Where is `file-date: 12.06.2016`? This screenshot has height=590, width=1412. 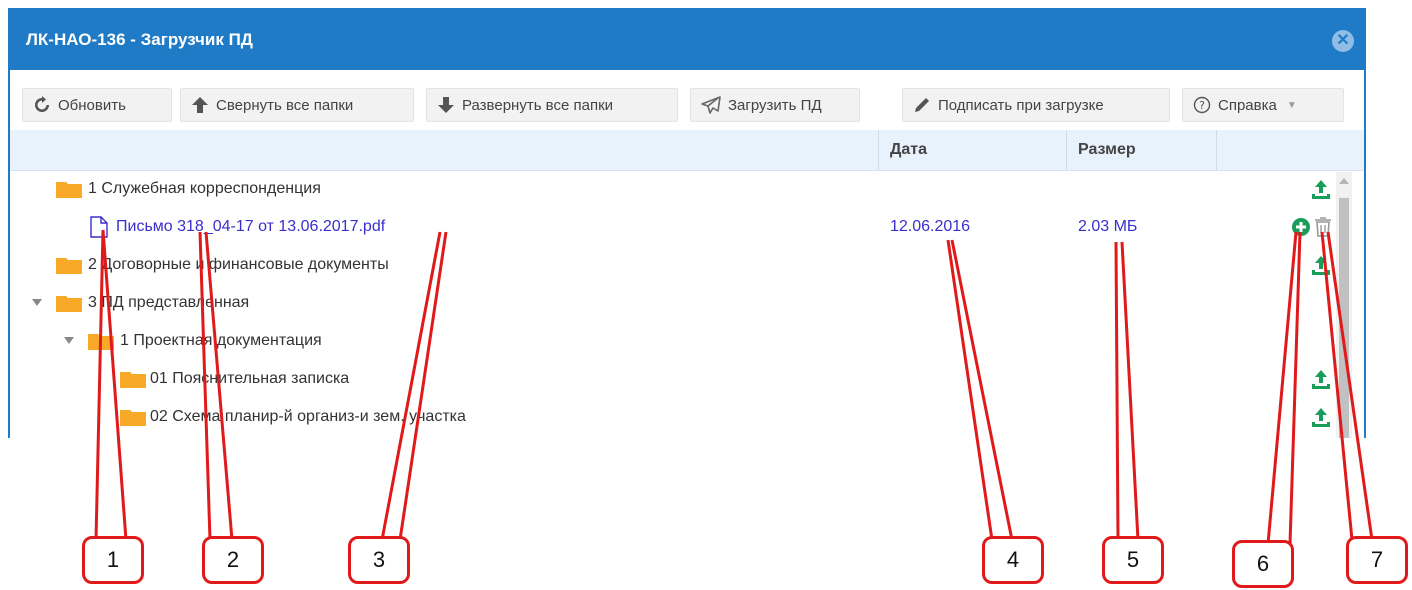 file-date: 12.06.2016 is located at coordinates (930, 226).